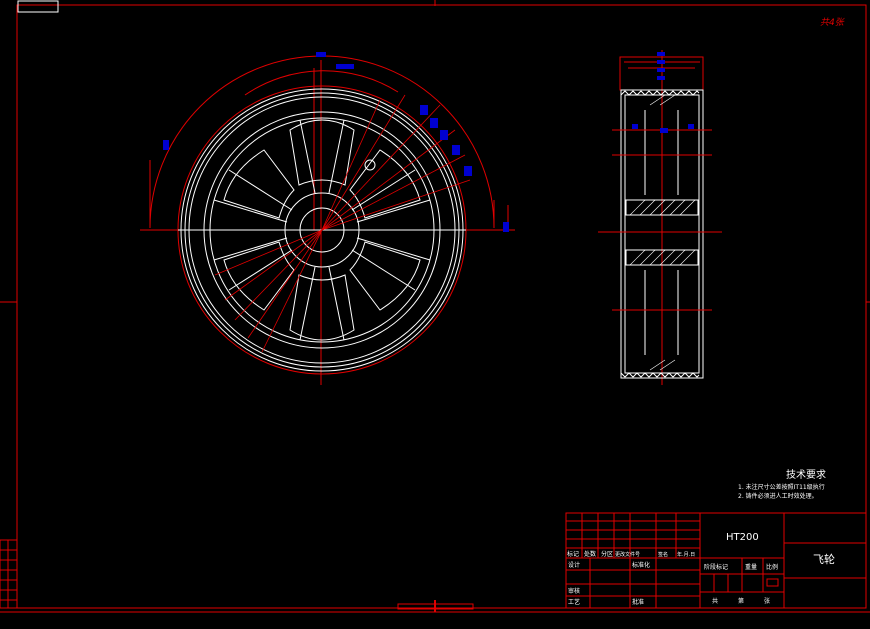  I want to click on flywheel-side-section, so click(660, 217).